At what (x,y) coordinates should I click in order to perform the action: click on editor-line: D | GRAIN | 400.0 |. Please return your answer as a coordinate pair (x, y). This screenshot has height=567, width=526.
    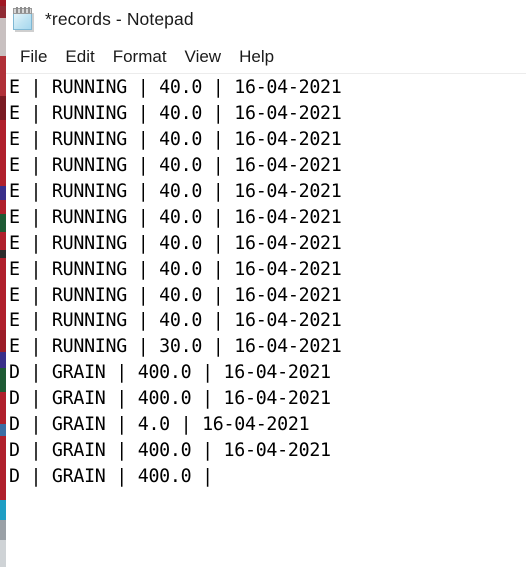
    Looking at the image, I should click on (111, 477).